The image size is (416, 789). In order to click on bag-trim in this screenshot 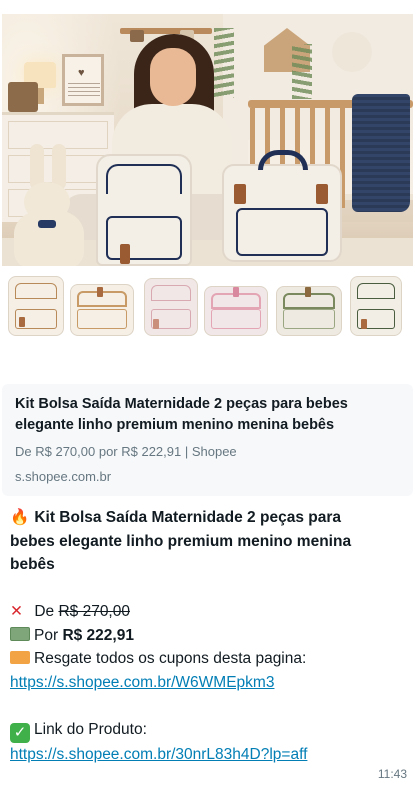, I will do `click(144, 179)`.